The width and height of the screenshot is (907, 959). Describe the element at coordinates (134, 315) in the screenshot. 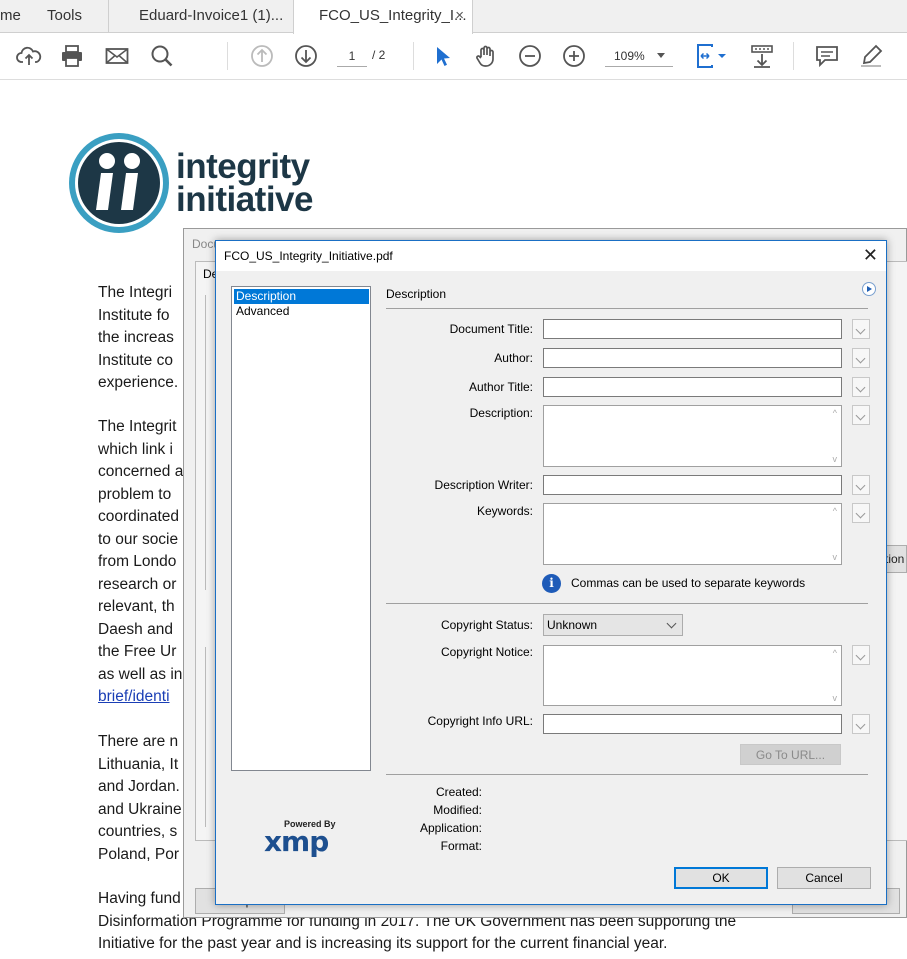

I see `text-line: Institute fo` at that location.